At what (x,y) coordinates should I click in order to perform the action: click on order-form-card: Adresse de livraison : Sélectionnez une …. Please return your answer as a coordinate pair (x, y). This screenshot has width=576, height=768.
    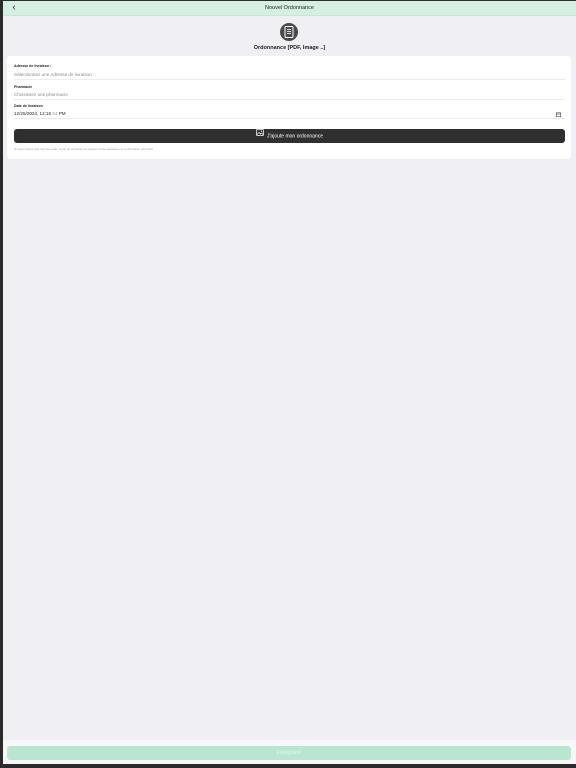
    Looking at the image, I should click on (289, 107).